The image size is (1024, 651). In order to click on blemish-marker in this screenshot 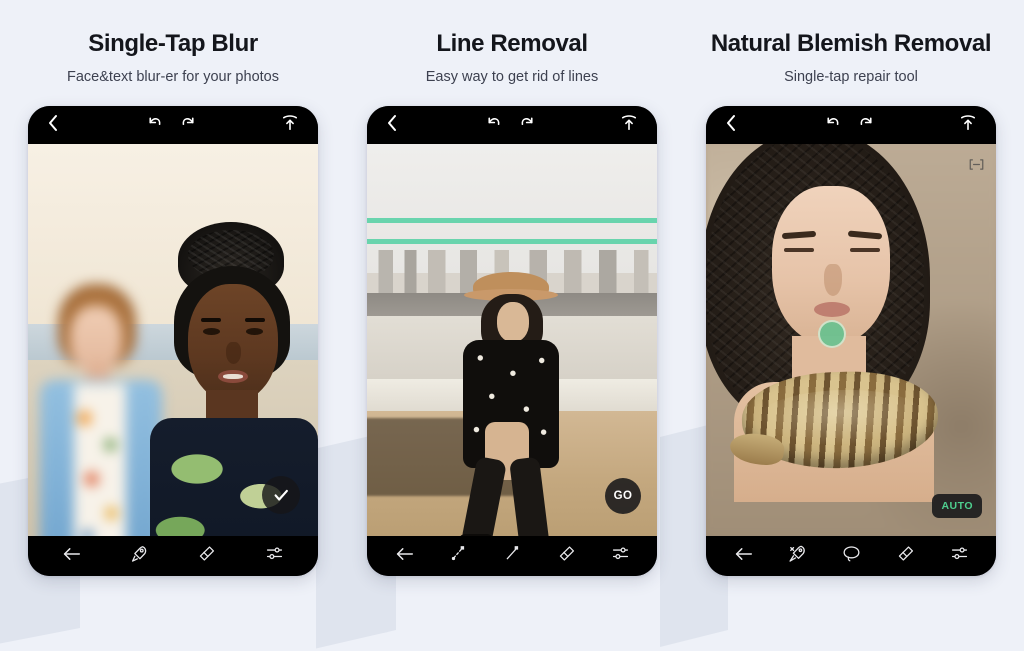, I will do `click(832, 334)`.